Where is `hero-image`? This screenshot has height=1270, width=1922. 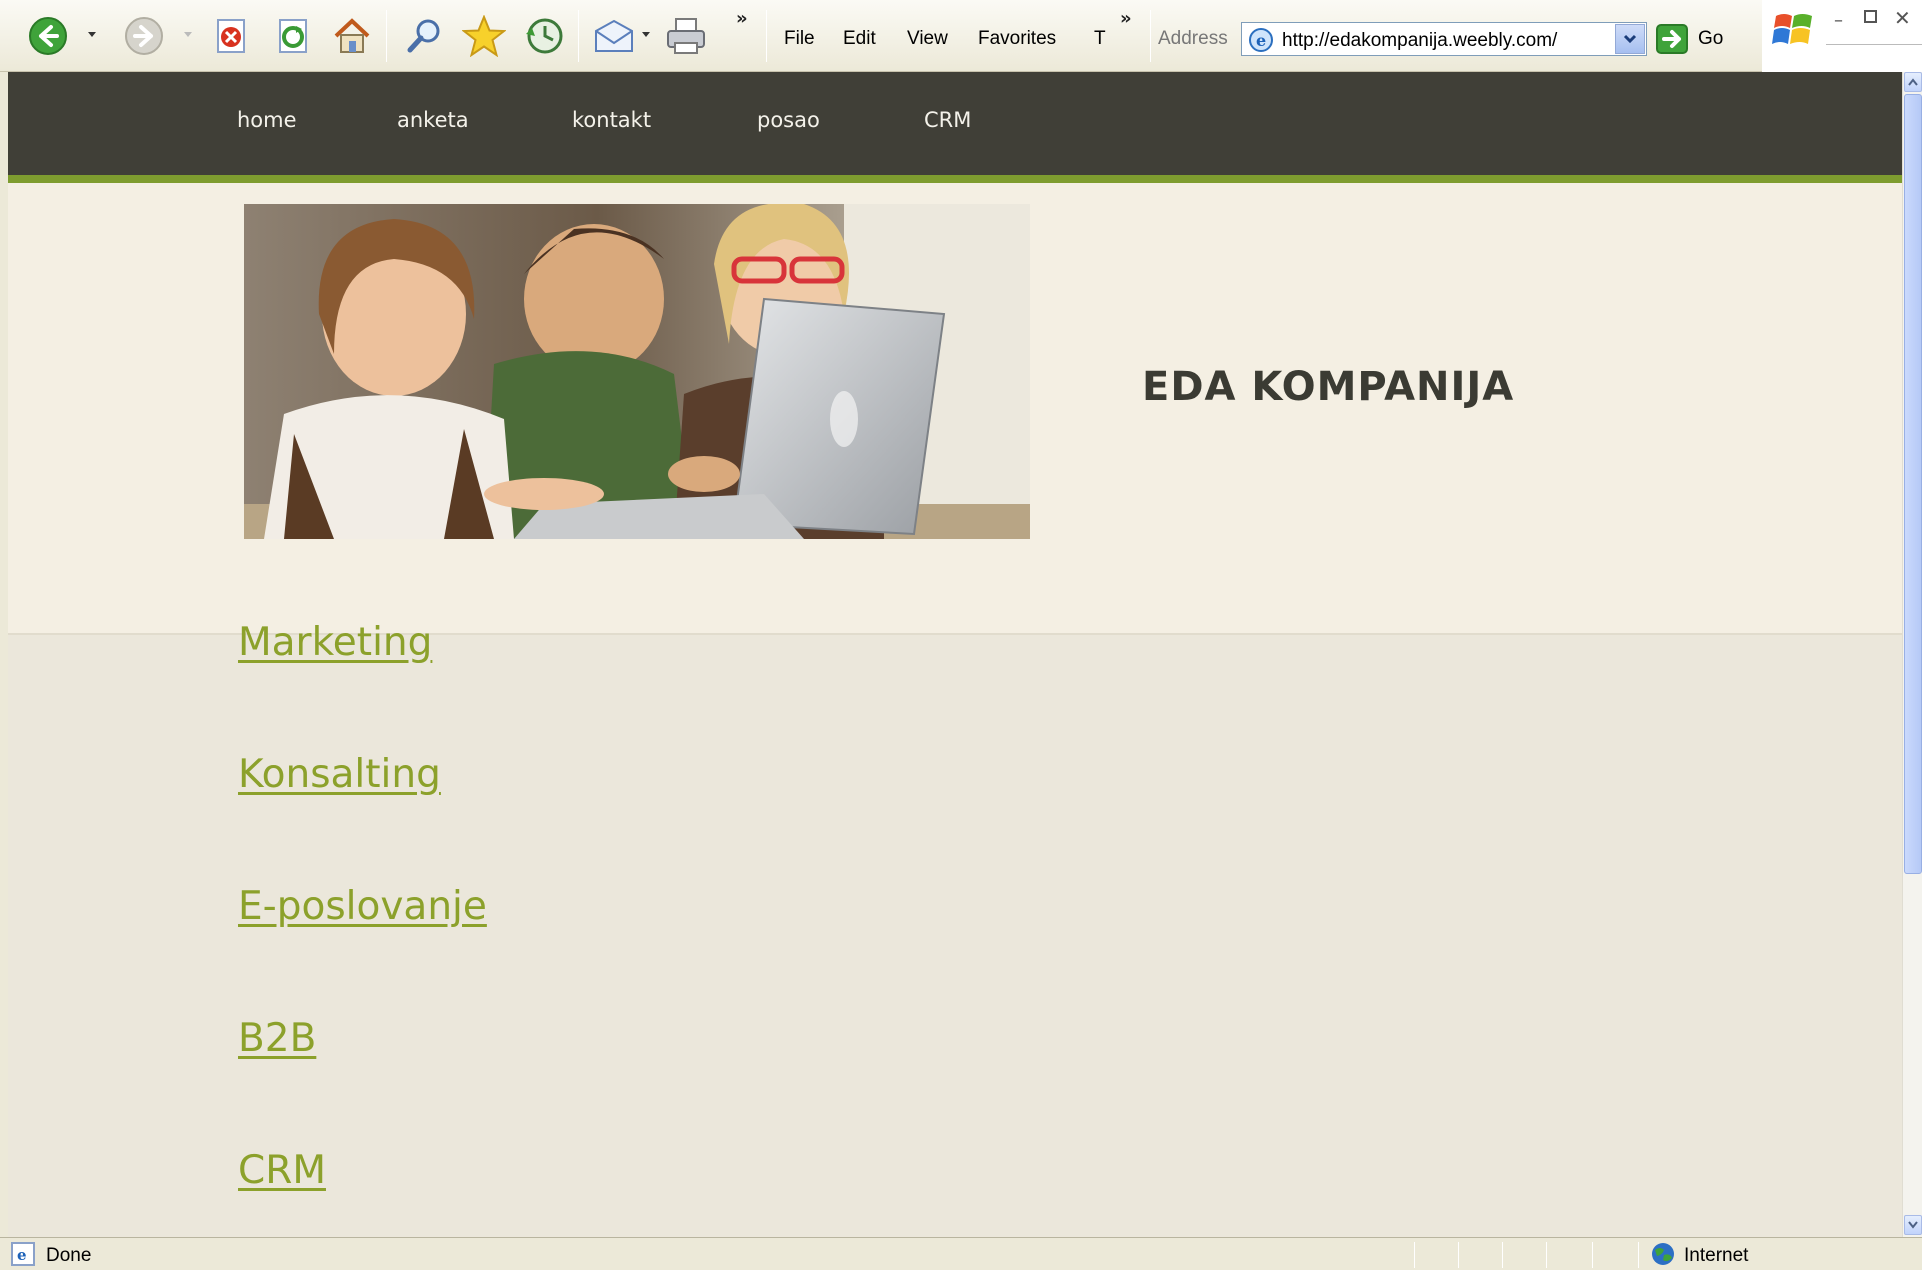
hero-image is located at coordinates (637, 371).